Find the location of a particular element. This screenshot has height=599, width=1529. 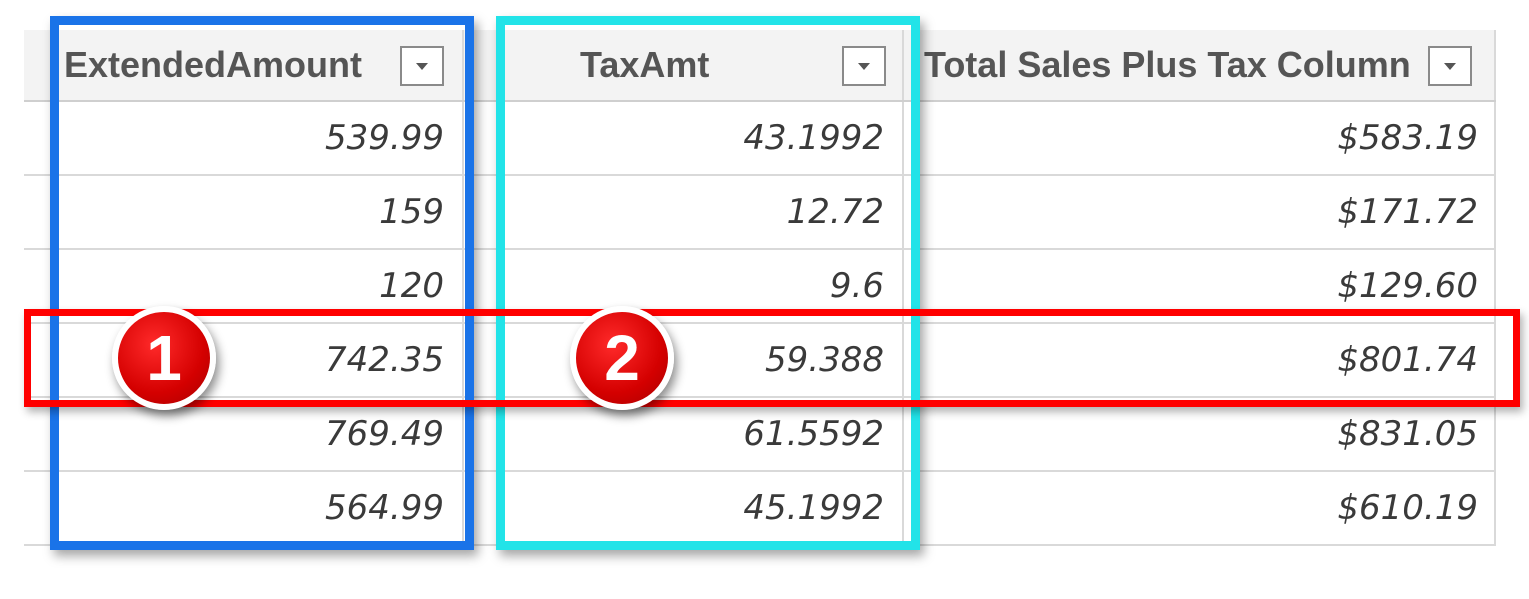

cell-taxamt: 12.72 is located at coordinates (684, 212).